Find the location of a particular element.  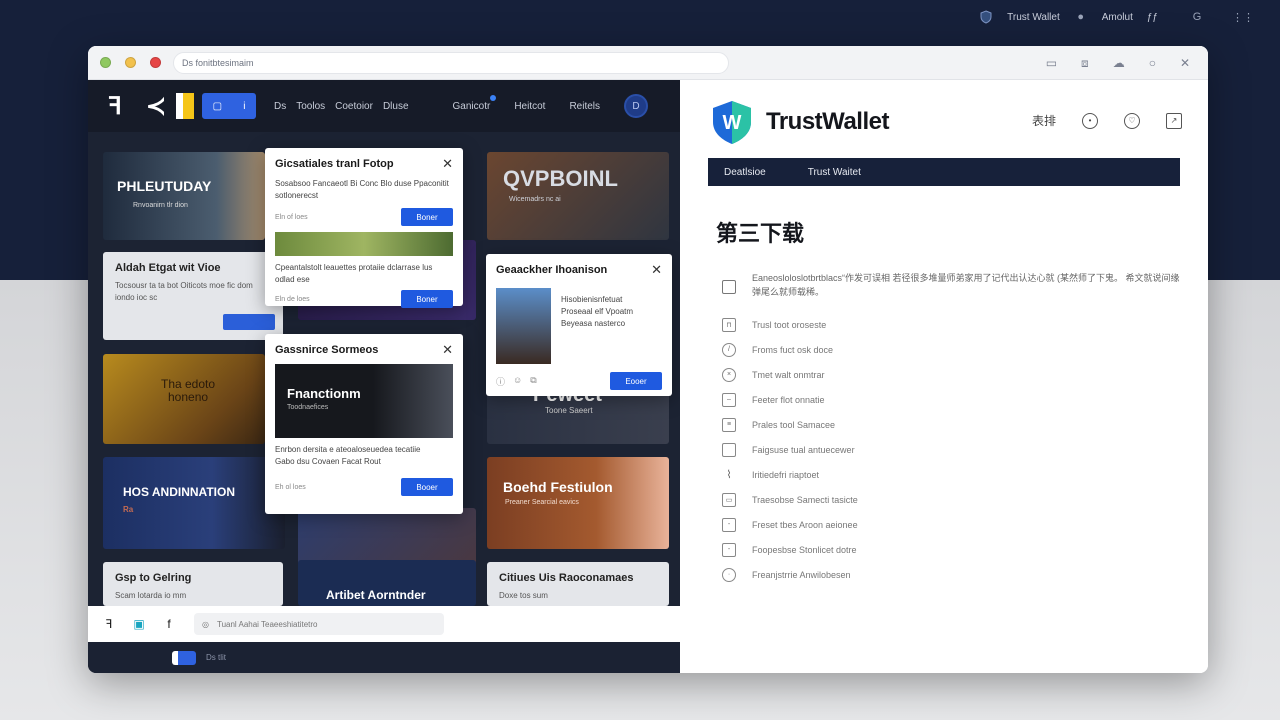

square-icon is located at coordinates (729, 449).